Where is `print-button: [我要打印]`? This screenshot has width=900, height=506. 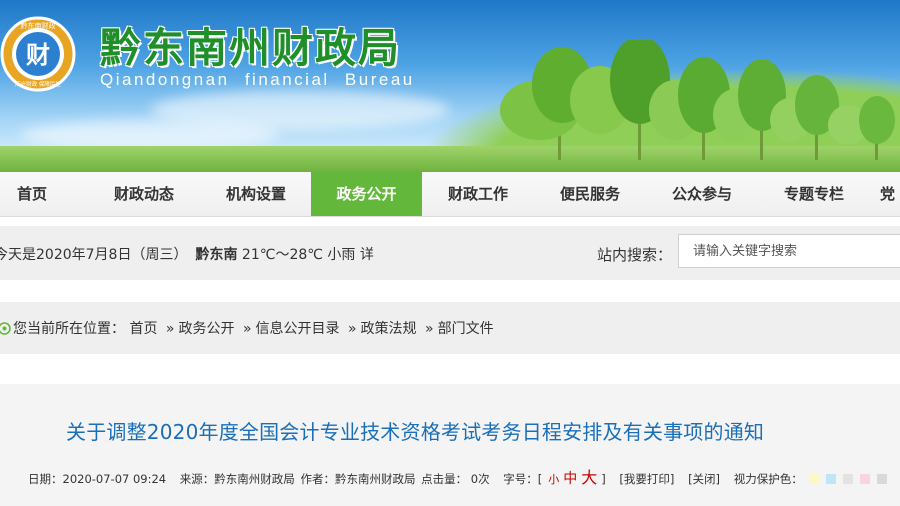
print-button: [我要打印] is located at coordinates (646, 479).